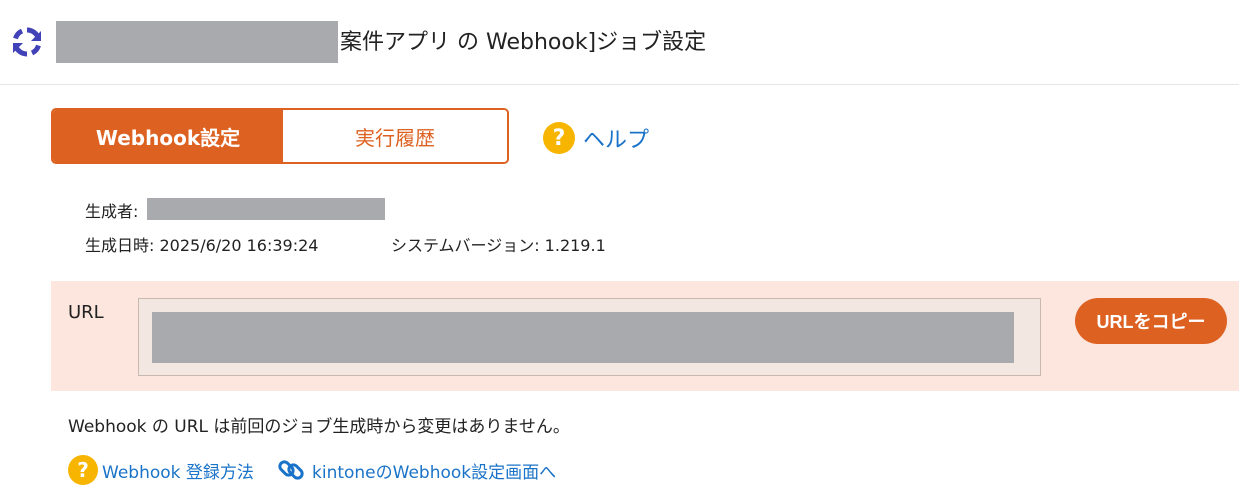  Describe the element at coordinates (197, 42) in the screenshot. I see `redacted-app-name` at that location.